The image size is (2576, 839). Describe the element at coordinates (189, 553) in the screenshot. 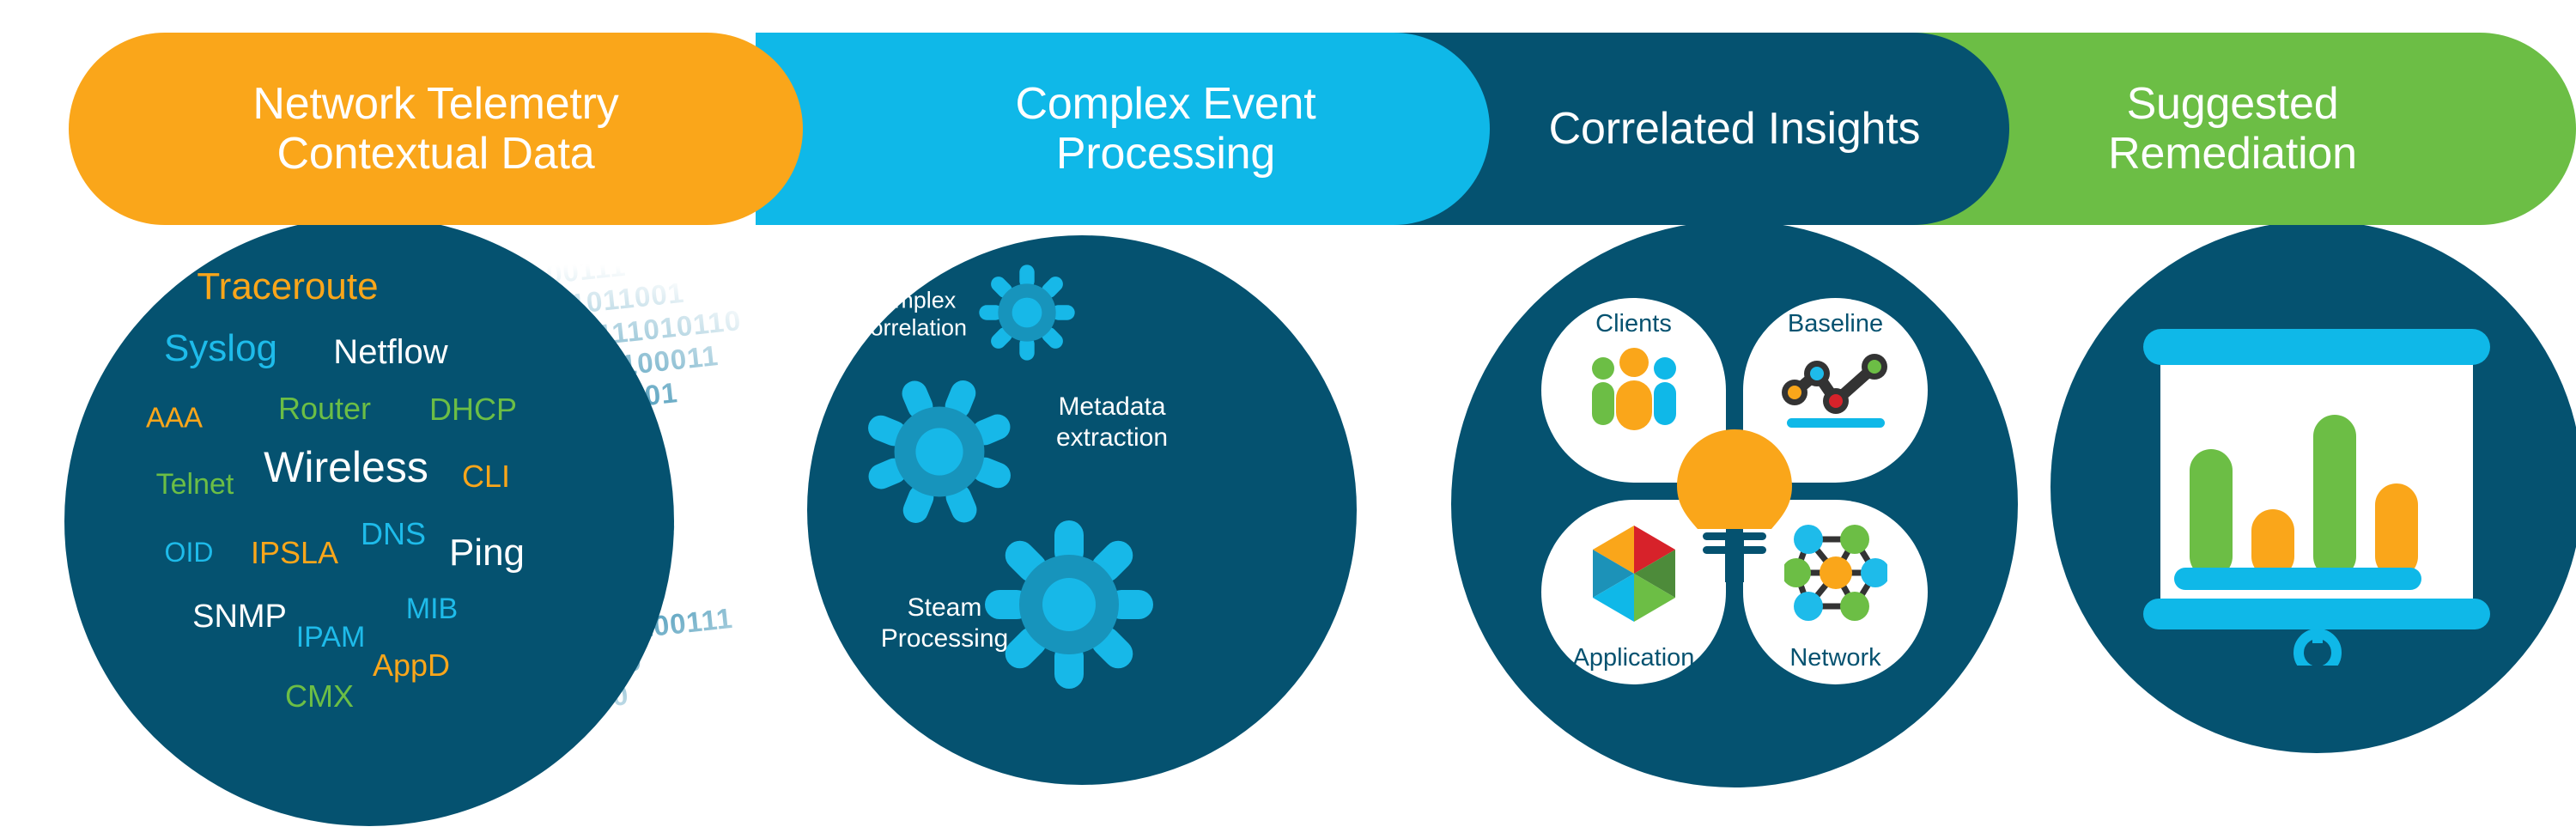

I see `word-cloud-term: OID` at that location.